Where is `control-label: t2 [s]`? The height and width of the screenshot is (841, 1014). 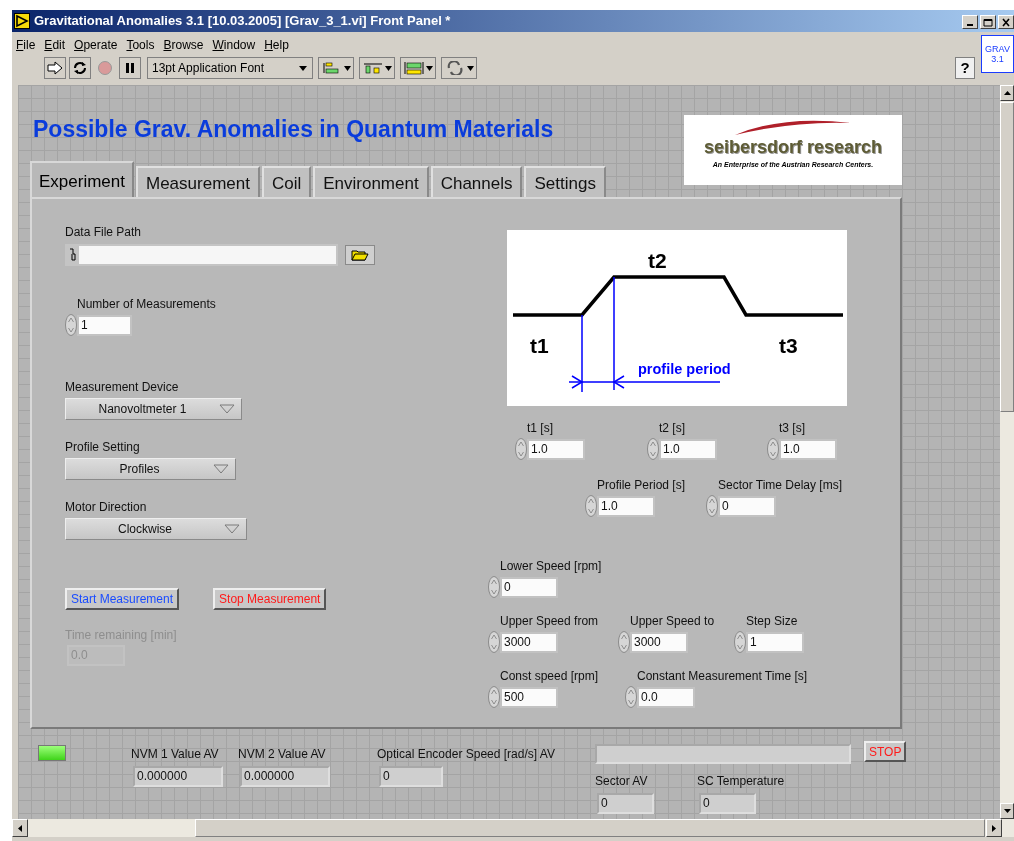
control-label: t2 [s] is located at coordinates (672, 428).